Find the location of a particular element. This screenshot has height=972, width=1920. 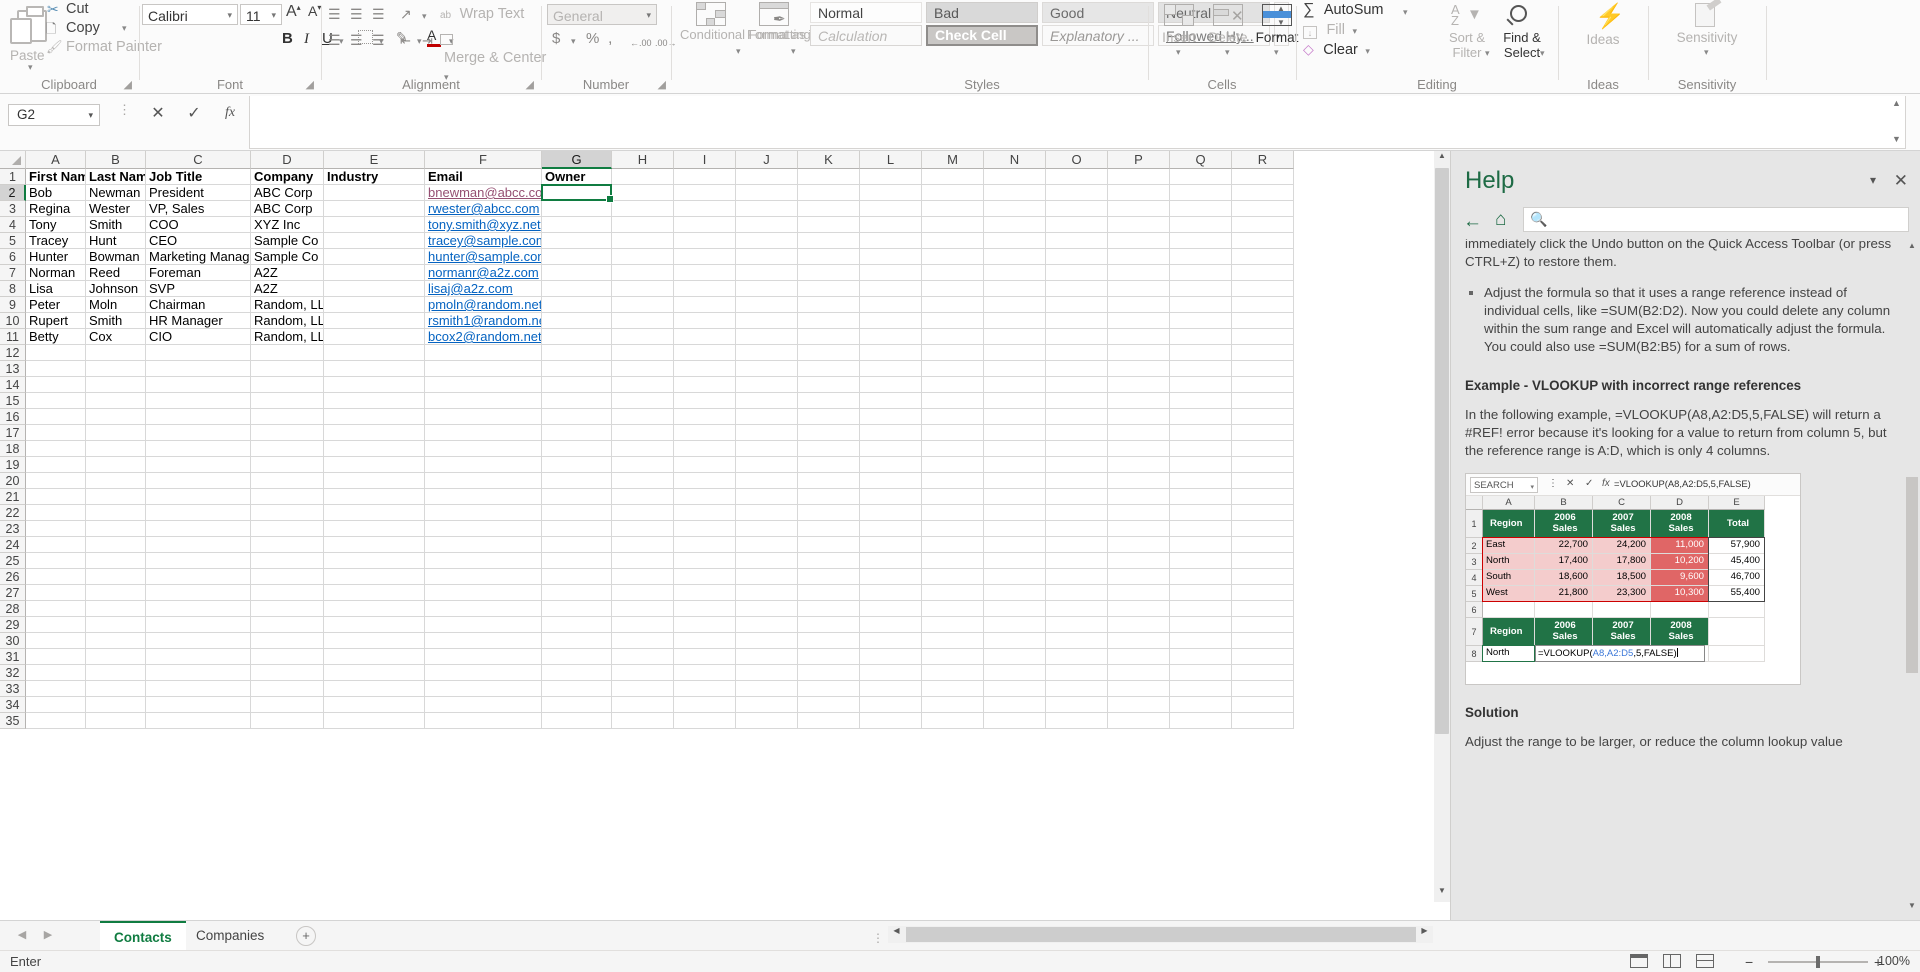

cell-D22 is located at coordinates (287, 513).